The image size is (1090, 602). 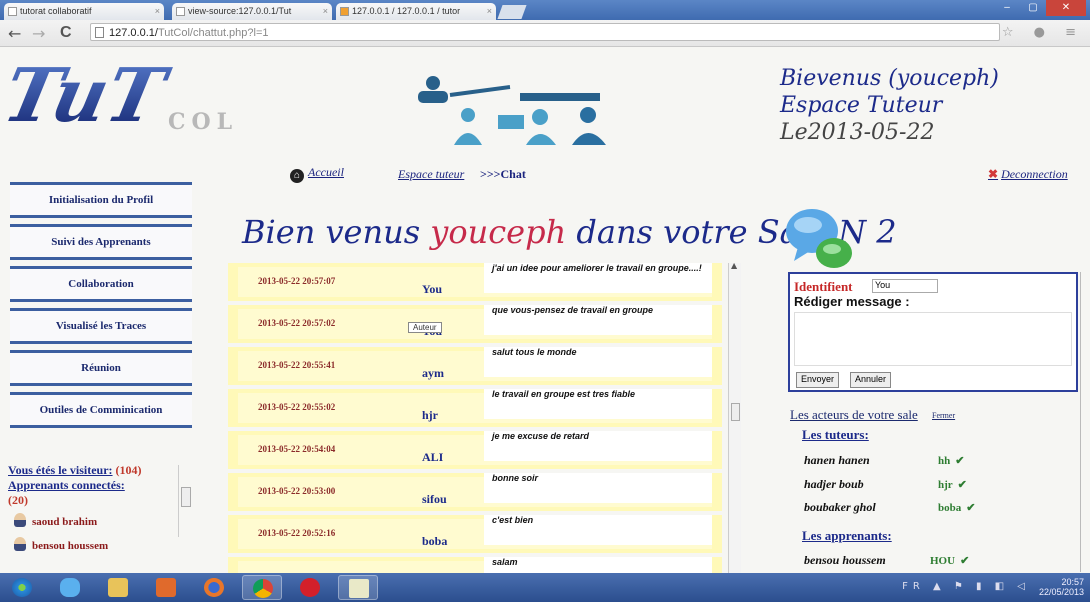 I want to click on close-x-icon: ✖, so click(x=993, y=174).